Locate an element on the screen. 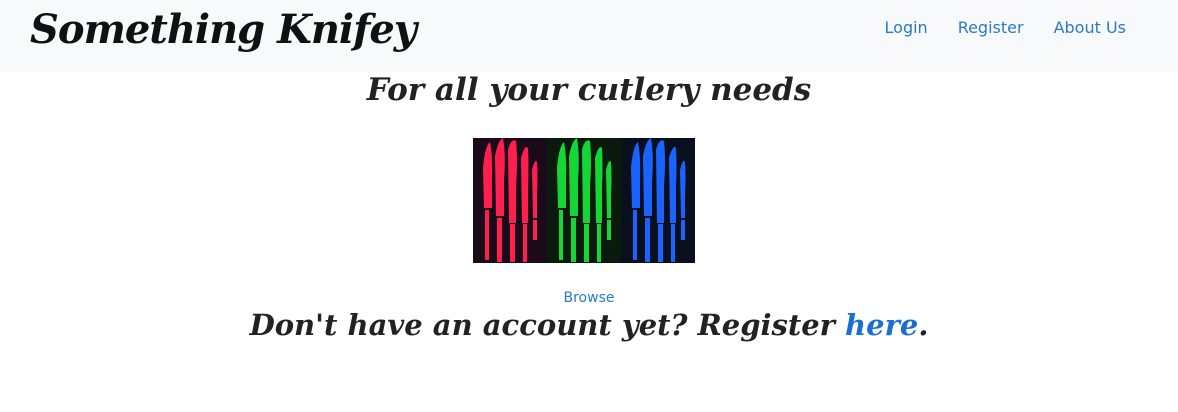 The width and height of the screenshot is (1178, 412). register-here-link: here is located at coordinates (881, 325).